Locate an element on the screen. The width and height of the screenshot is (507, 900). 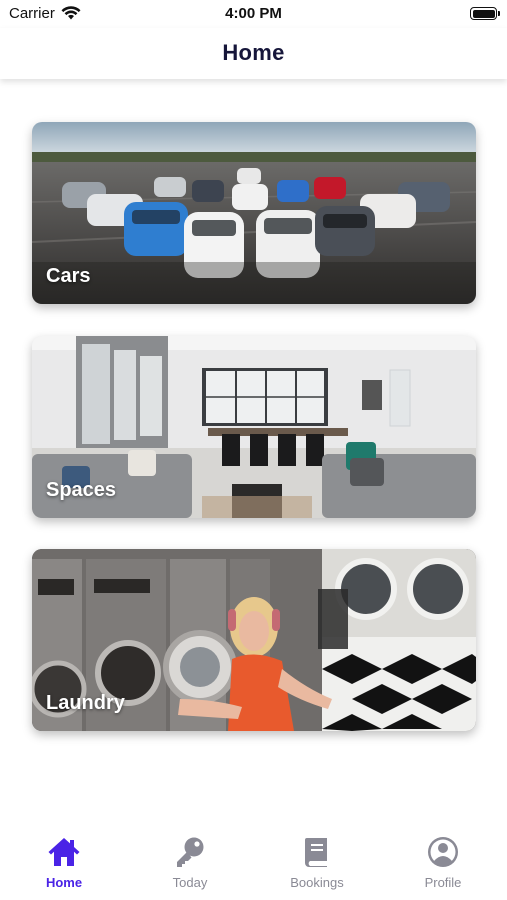
tab-today-label: Today is located at coordinates (190, 882).